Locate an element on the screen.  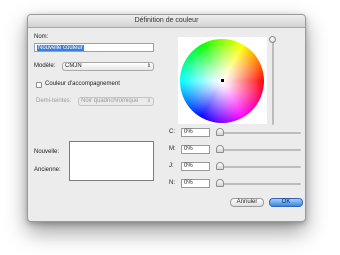
brightness-slider-track is located at coordinates (273, 81).